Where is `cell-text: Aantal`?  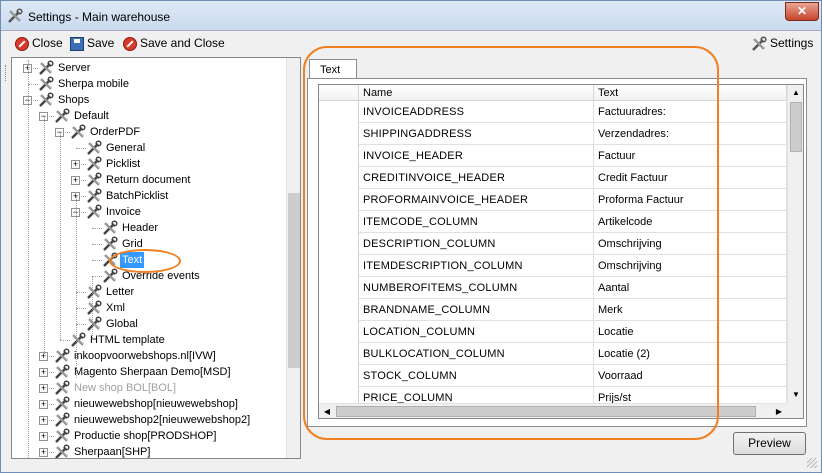
cell-text: Aantal is located at coordinates (690, 288).